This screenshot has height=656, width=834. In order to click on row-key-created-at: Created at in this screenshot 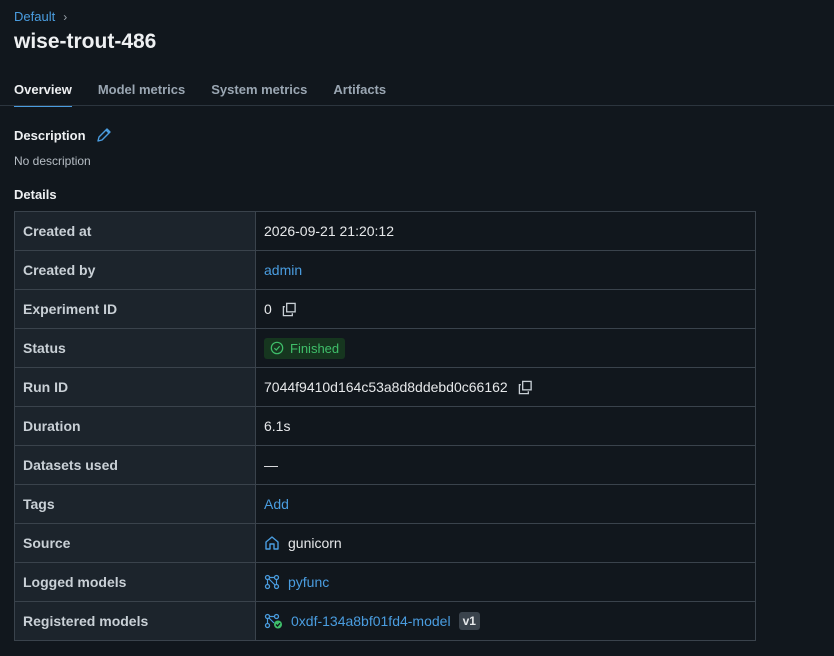, I will do `click(135, 231)`.